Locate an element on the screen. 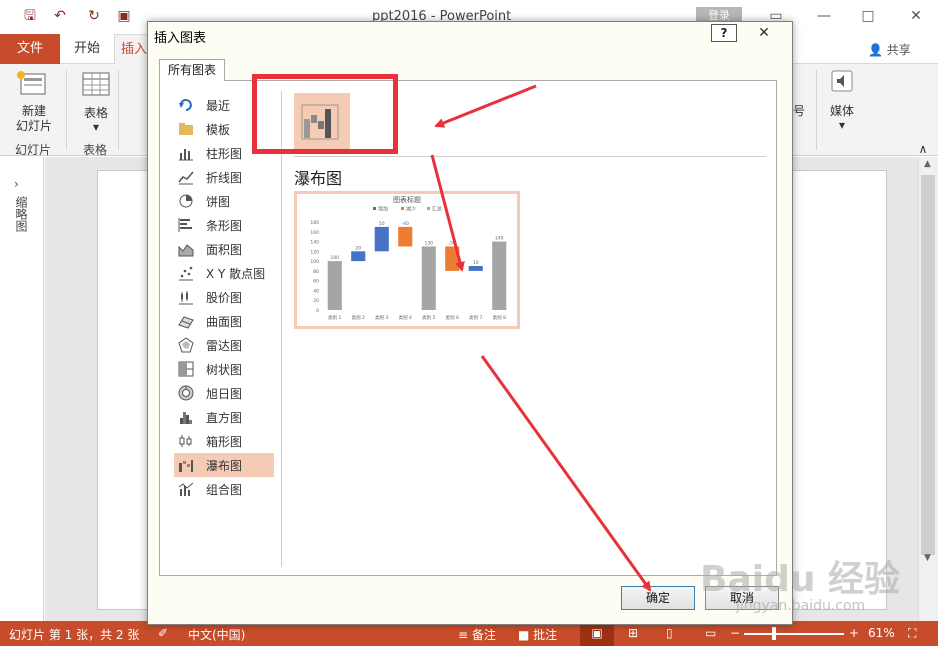 The image size is (938, 646). watermark-logo: Baidu 经验 is located at coordinates (800, 579).